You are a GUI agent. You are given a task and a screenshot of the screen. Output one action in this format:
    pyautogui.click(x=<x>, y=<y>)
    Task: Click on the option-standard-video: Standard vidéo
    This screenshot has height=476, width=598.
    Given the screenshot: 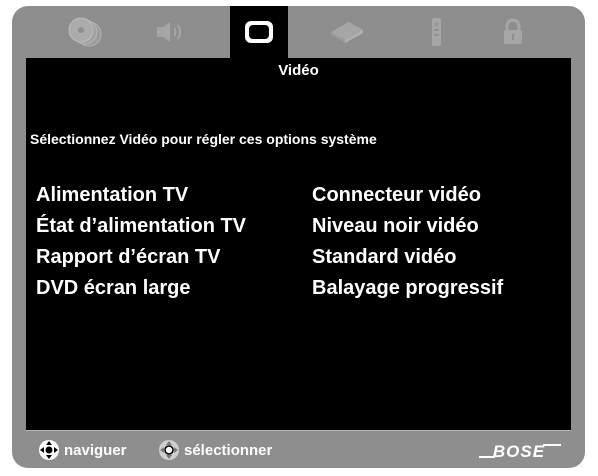 What is the action you would take?
    pyautogui.click(x=407, y=257)
    